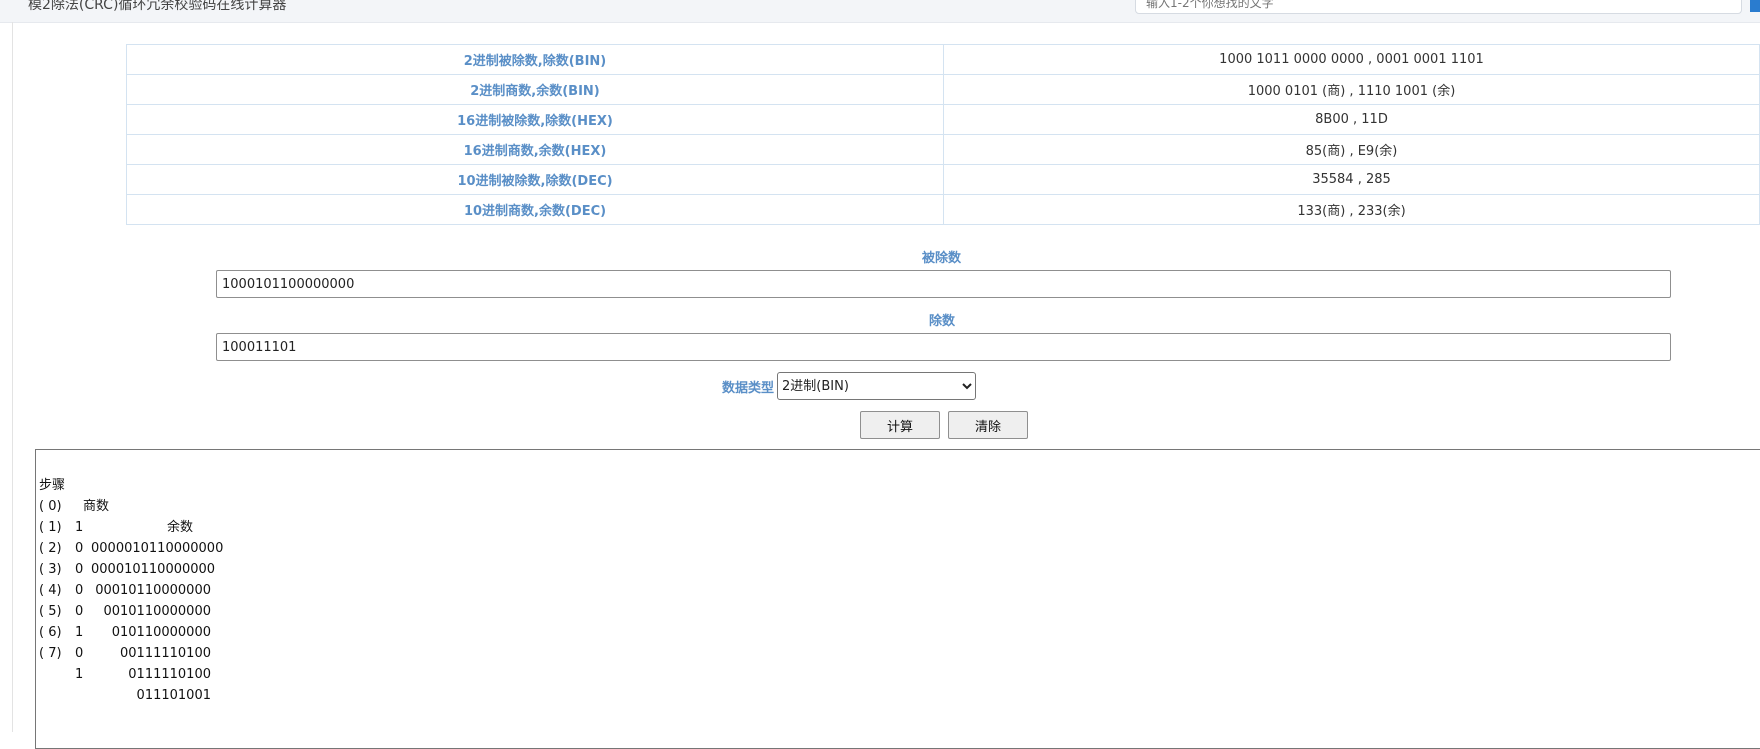 The image size is (1760, 749). I want to click on output-row: ( 5) 1 00111110100, so click(899, 620).